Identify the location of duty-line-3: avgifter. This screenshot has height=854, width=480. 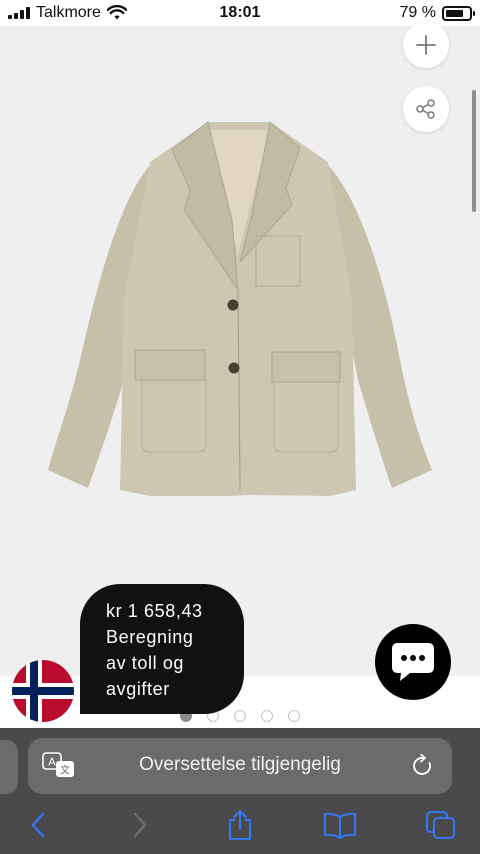
(138, 689).